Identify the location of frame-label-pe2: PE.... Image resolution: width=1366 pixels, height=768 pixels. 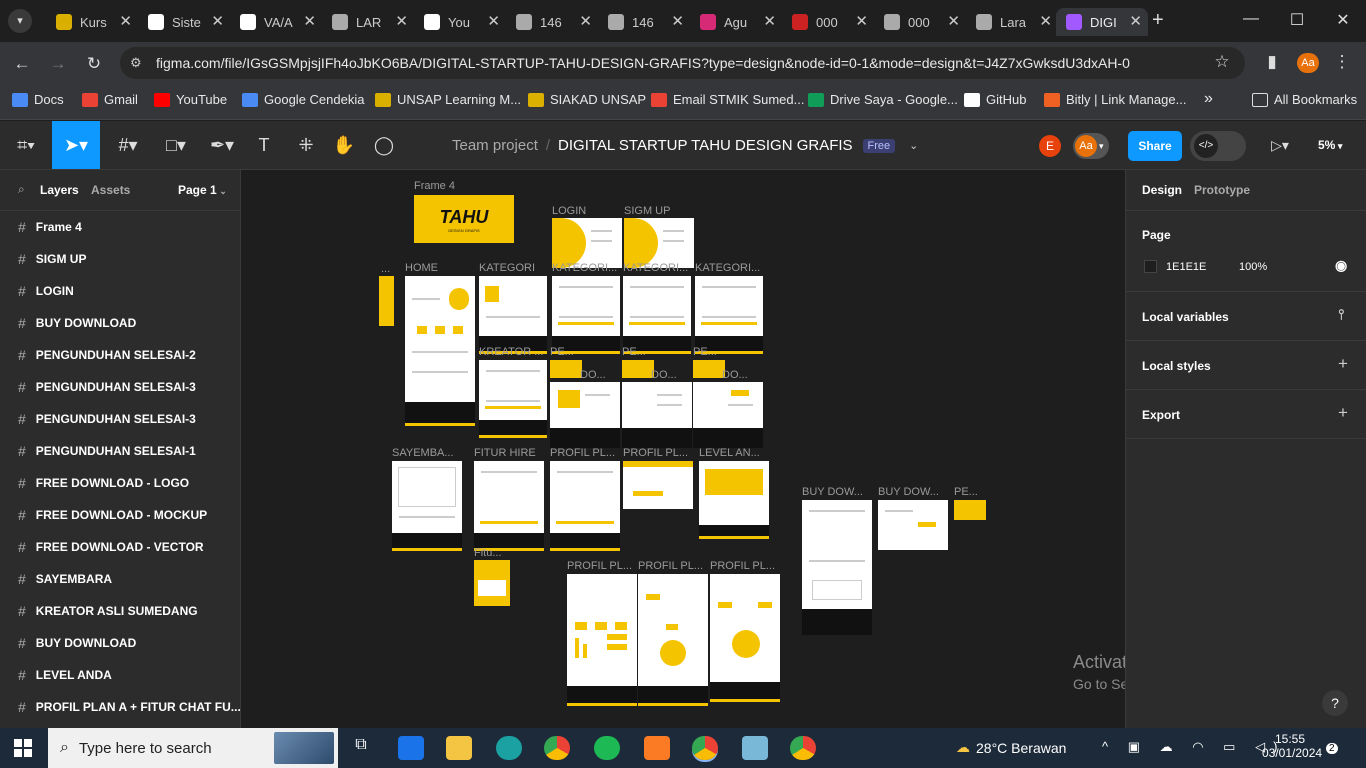
(637, 352).